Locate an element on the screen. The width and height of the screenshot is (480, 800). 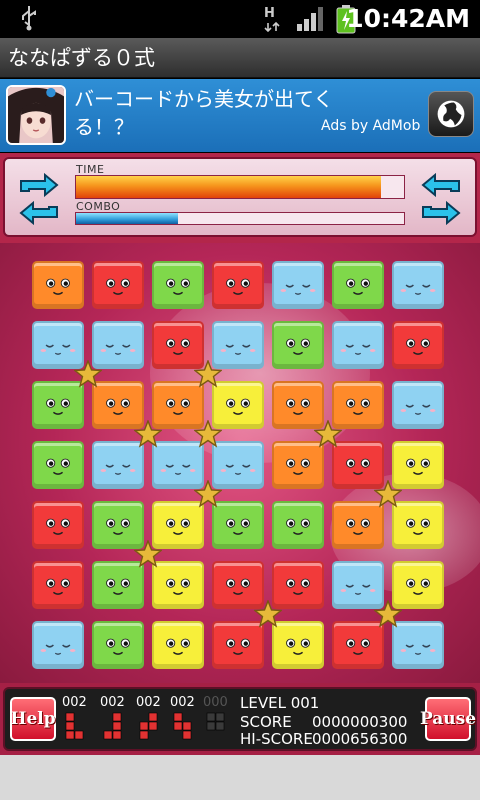
ad-attribution: Ads by AdMob is located at coordinates (370, 124).